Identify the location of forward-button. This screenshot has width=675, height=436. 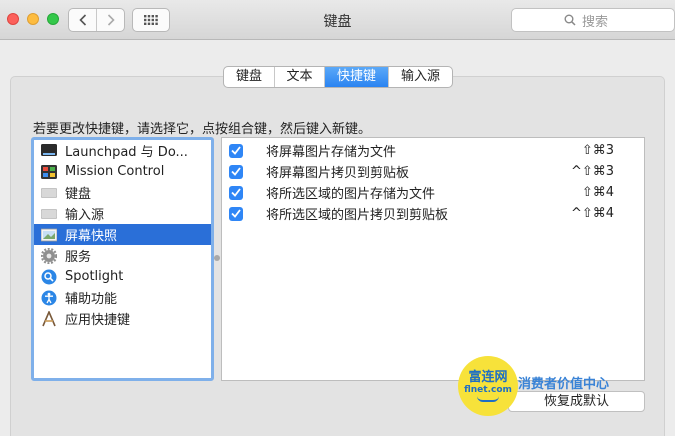
(110, 20).